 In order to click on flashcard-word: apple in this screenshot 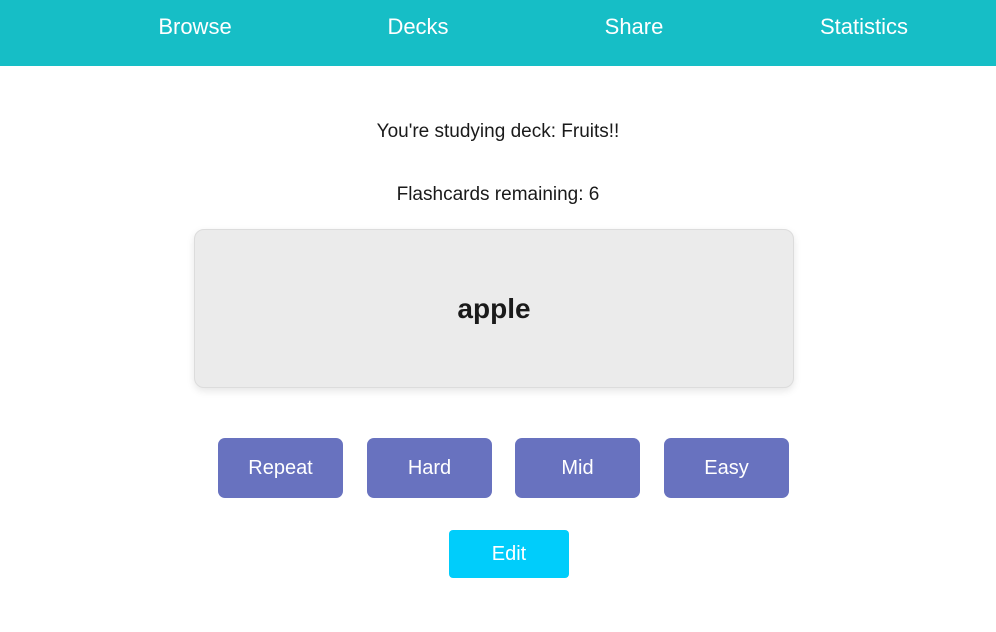, I will do `click(494, 308)`.